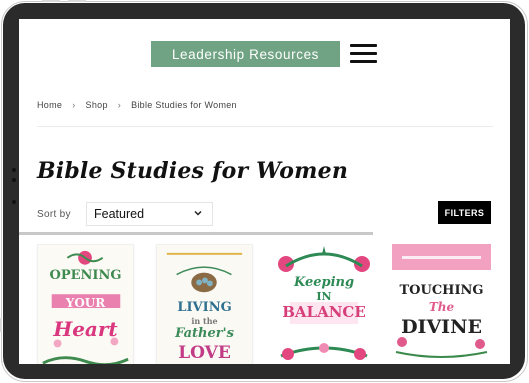 Image resolution: width=529 pixels, height=383 pixels. I want to click on cover-line: YOUR, so click(85, 303).